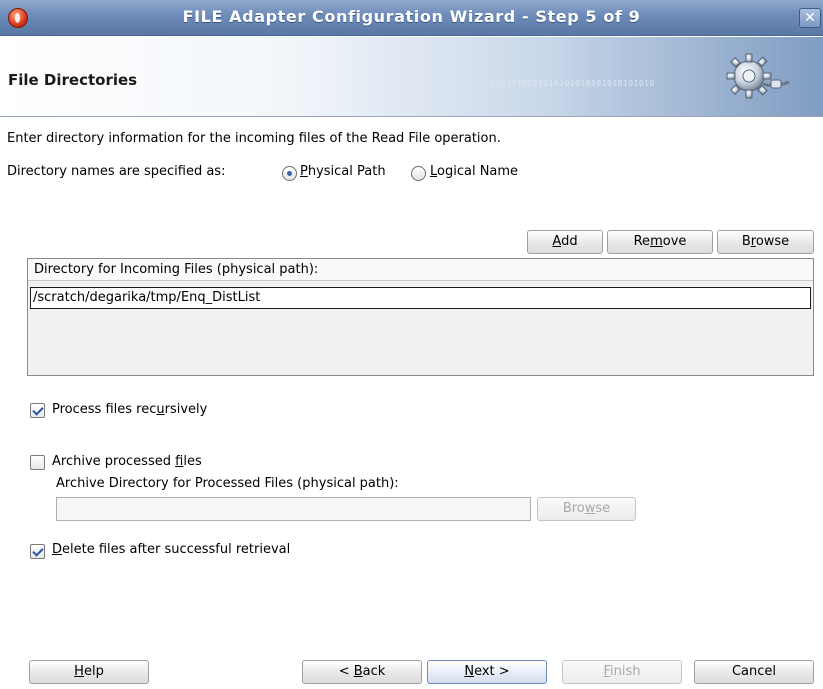  What do you see at coordinates (362, 672) in the screenshot?
I see `back-button: < Back` at bounding box center [362, 672].